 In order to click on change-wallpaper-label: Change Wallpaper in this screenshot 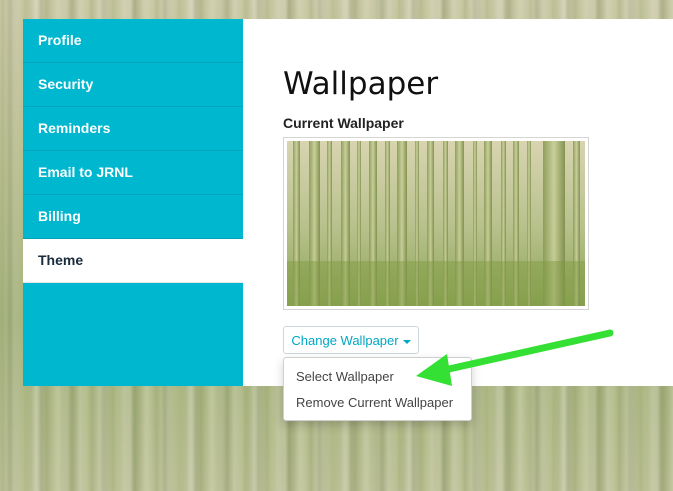, I will do `click(345, 340)`.